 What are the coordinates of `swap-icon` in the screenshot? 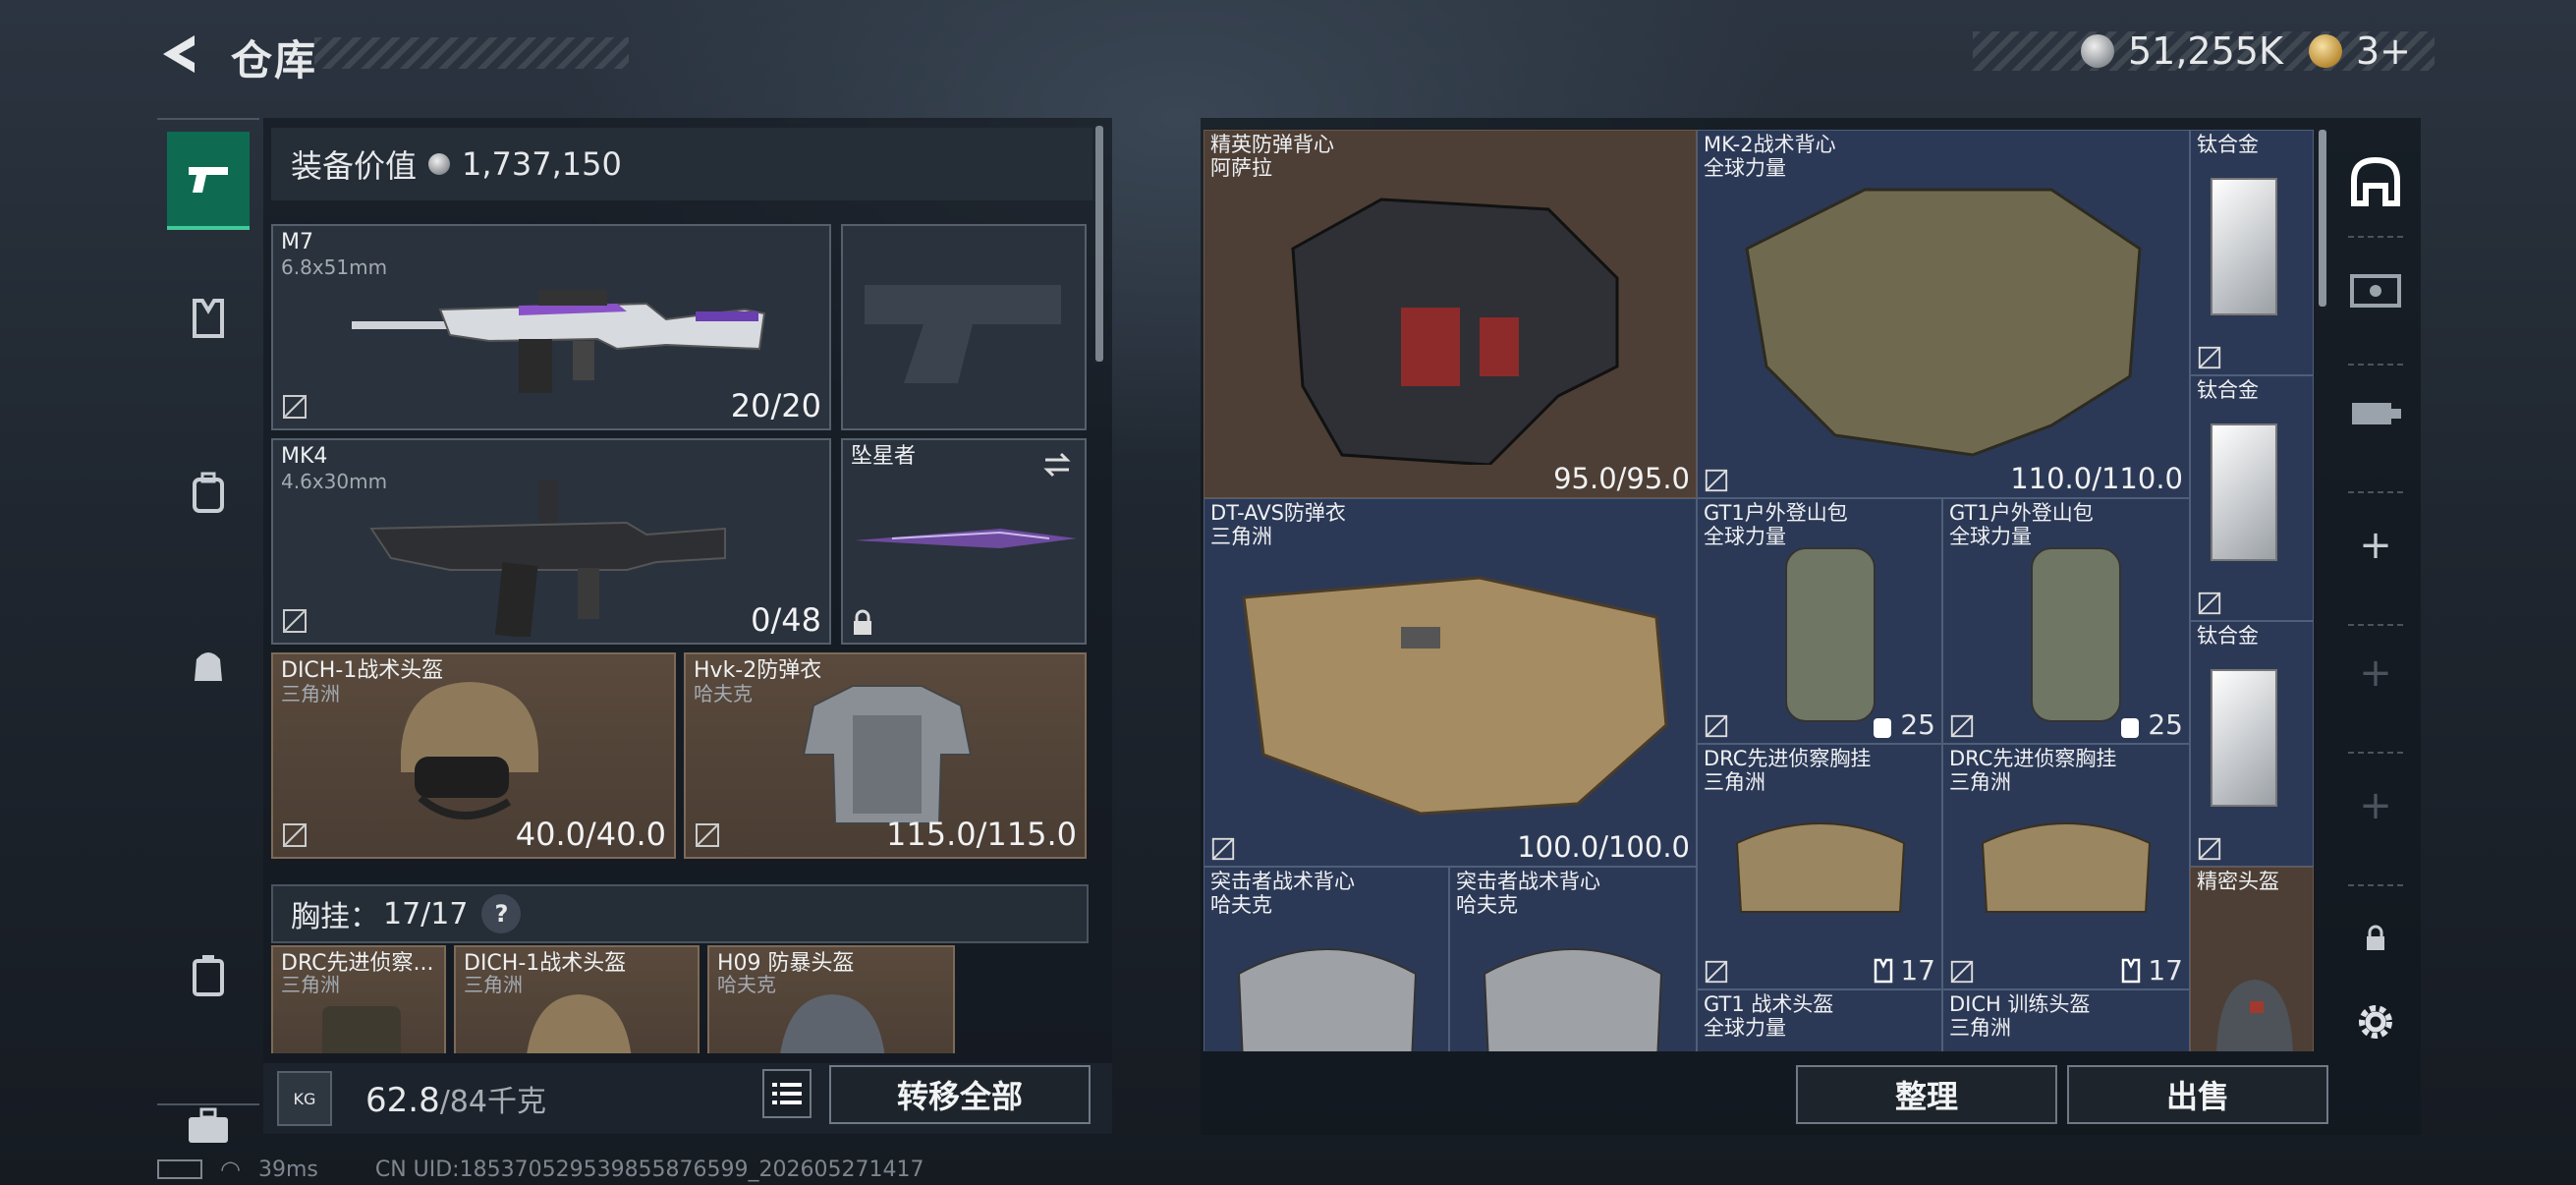 It's located at (1057, 465).